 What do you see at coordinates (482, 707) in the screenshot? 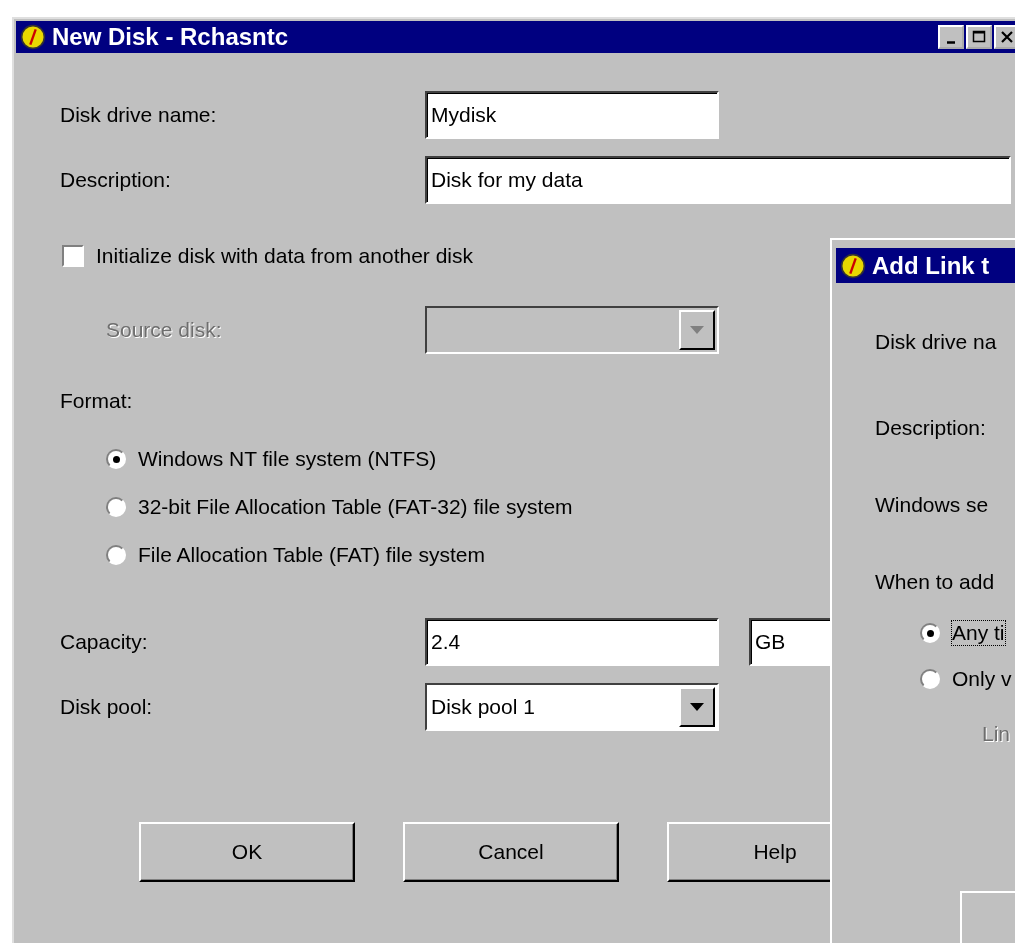
I see `dropdown-value: Disk pool 1` at bounding box center [482, 707].